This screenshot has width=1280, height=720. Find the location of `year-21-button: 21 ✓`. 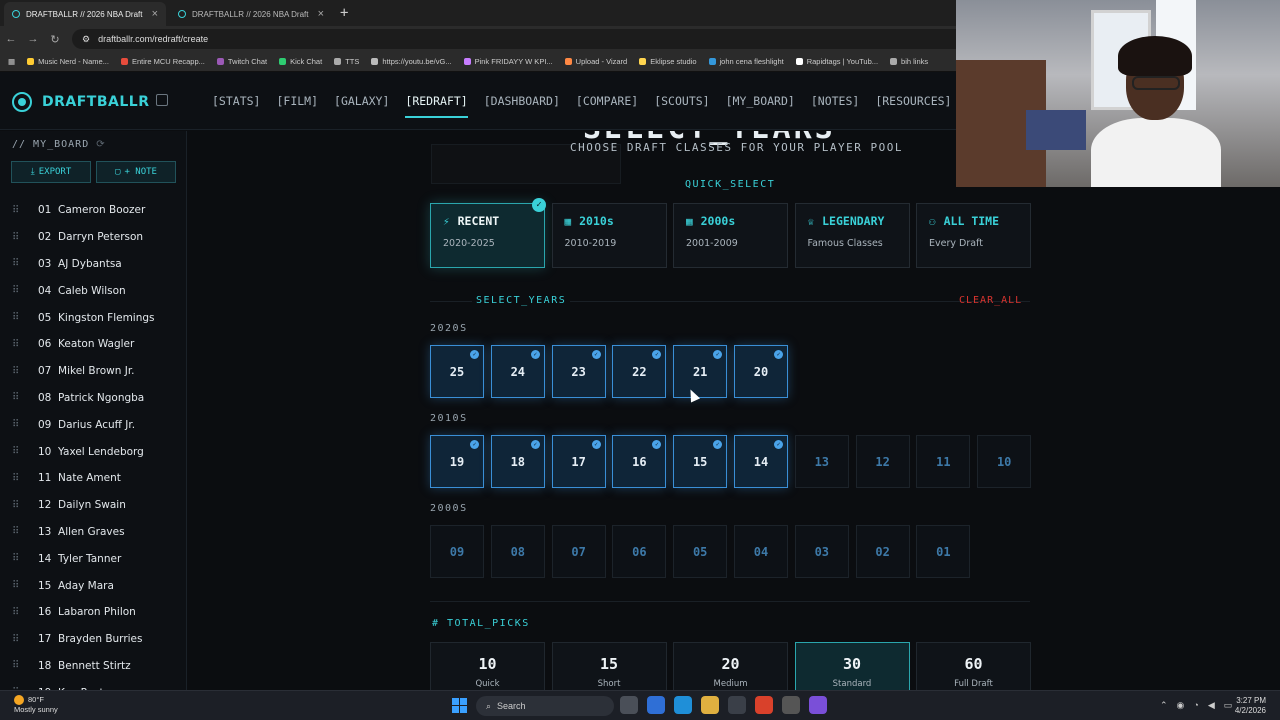

year-21-button: 21 ✓ is located at coordinates (700, 371).